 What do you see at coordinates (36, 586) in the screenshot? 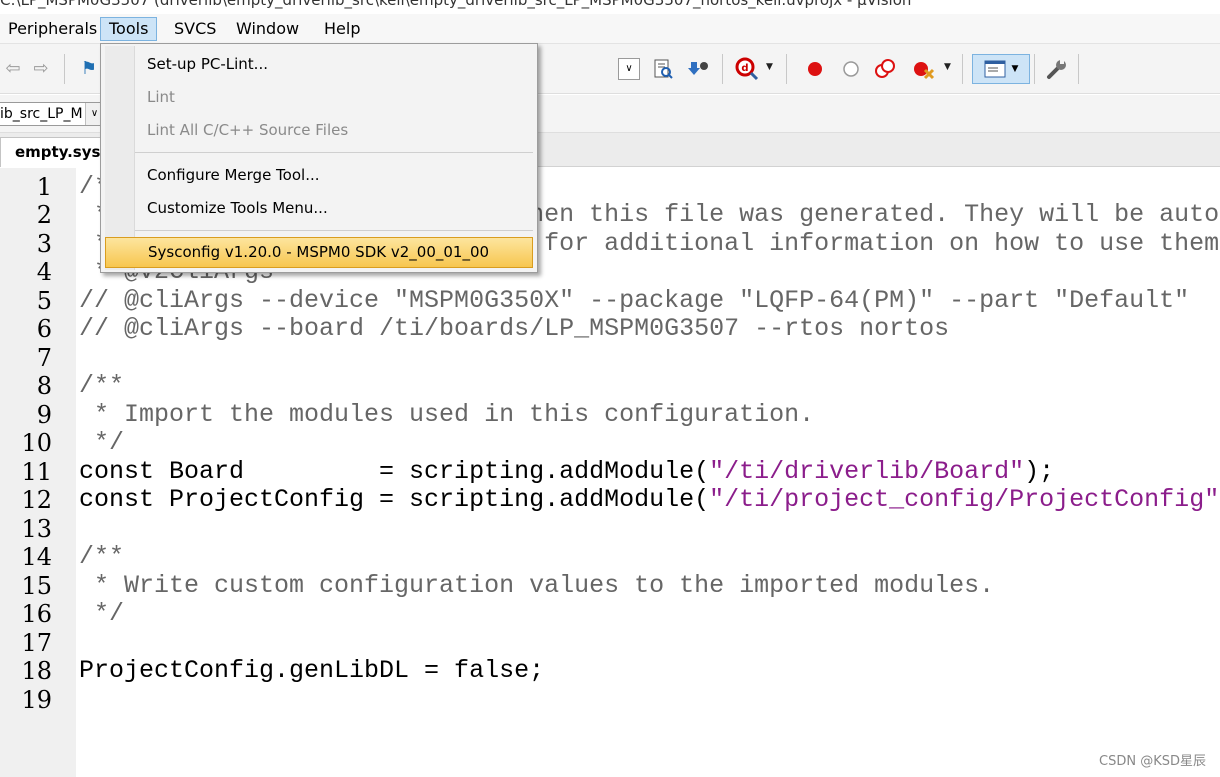
I see `line-number: 15` at bounding box center [36, 586].